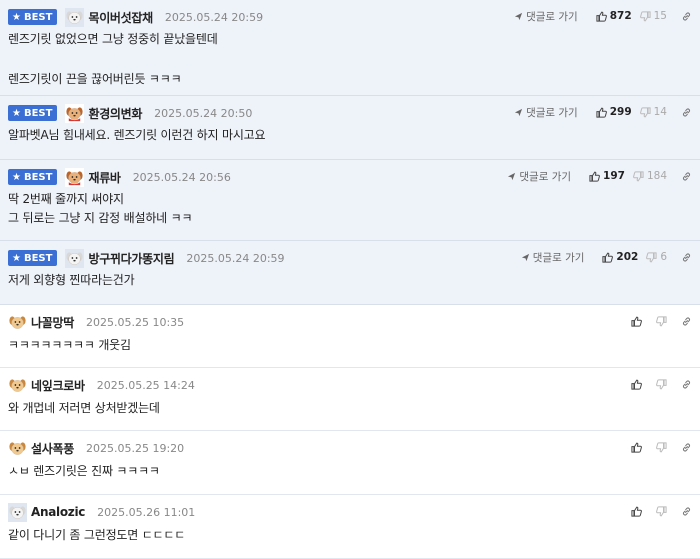 Image resolution: width=700 pixels, height=559 pixels. What do you see at coordinates (120, 17) in the screenshot?
I see `author-name: 목이버섯잡채` at bounding box center [120, 17].